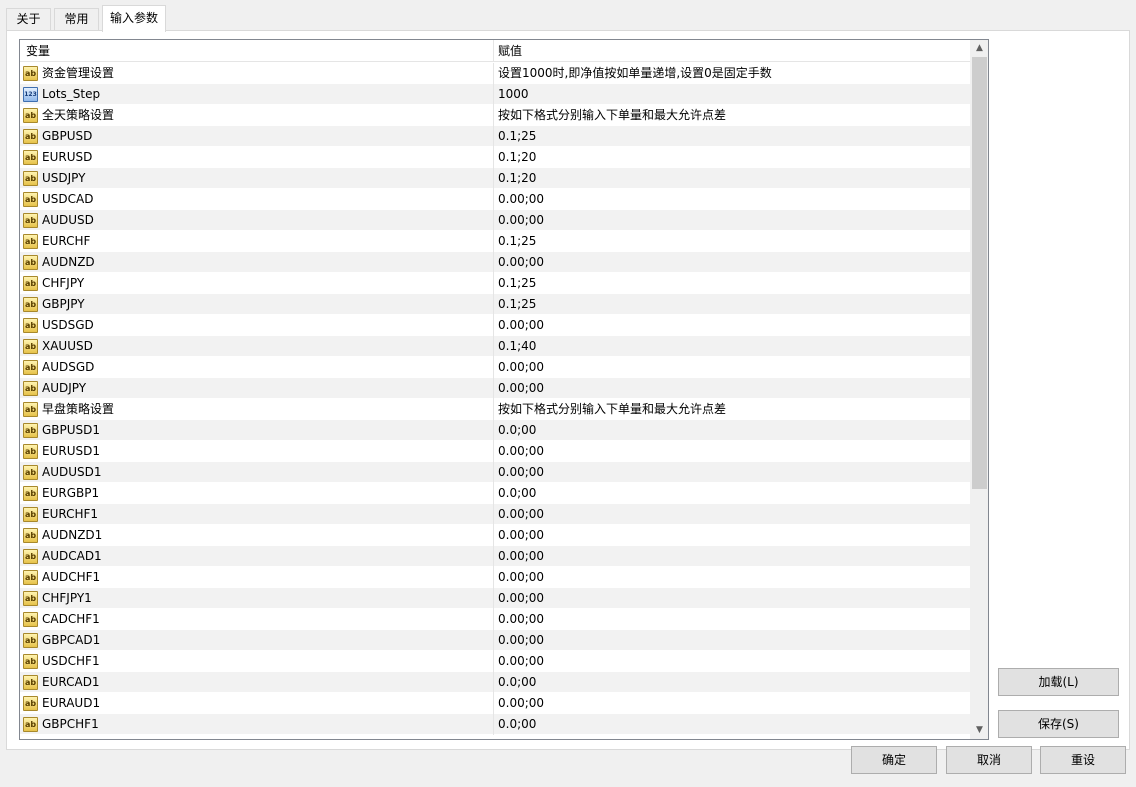  Describe the element at coordinates (732, 51) in the screenshot. I see `header-value: 赋值` at that location.